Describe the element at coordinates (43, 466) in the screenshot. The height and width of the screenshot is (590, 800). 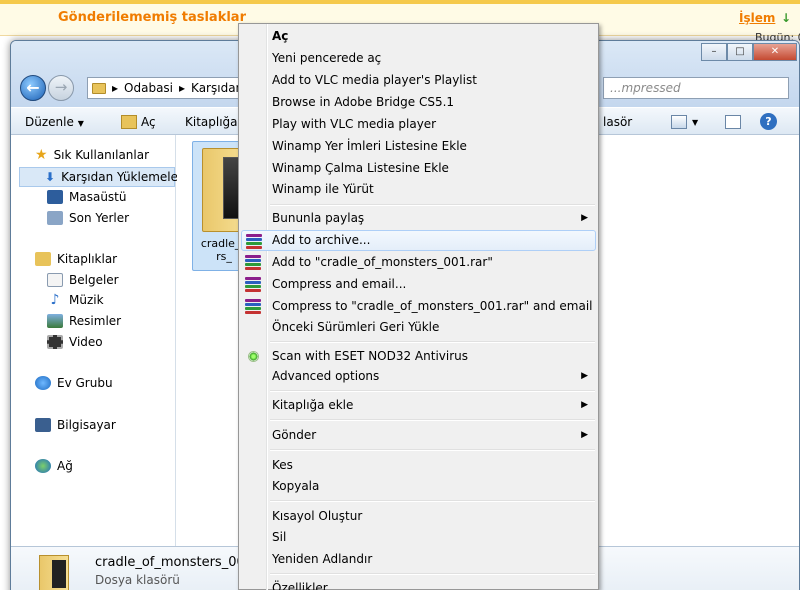
I see `network-icon` at that location.